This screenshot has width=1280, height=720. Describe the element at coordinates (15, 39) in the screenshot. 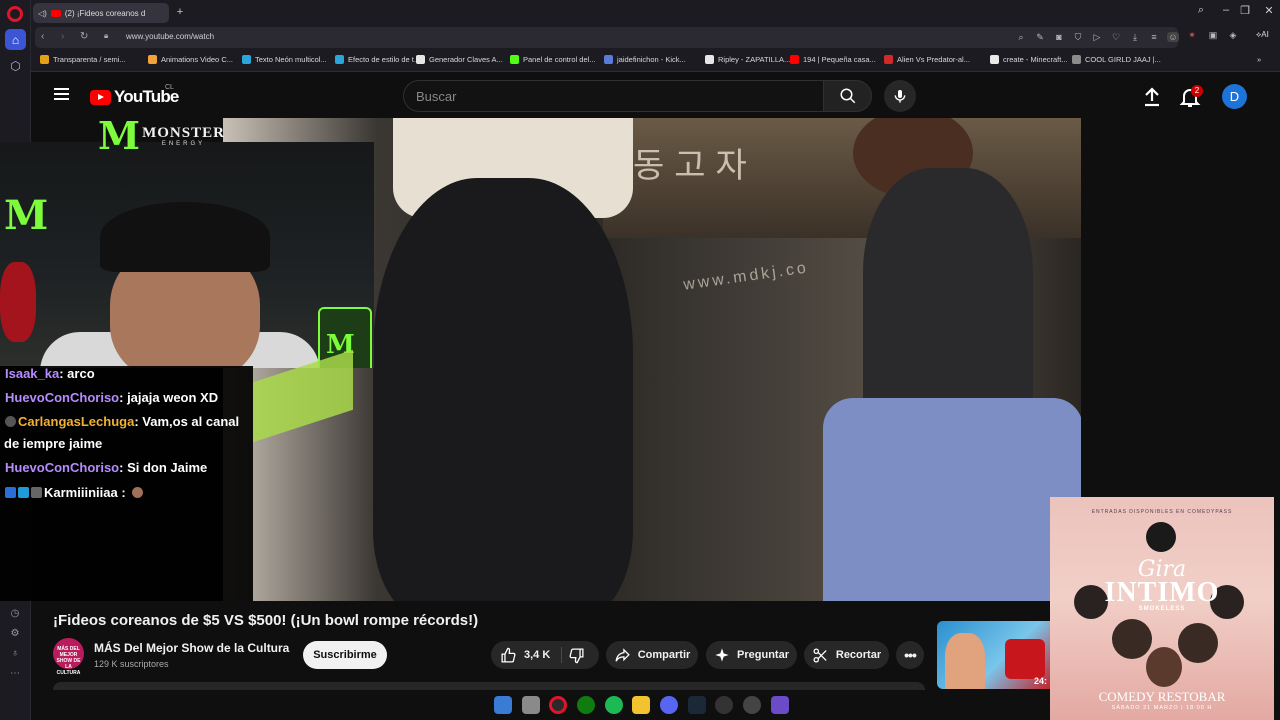

I see `home-icon: ⌂` at that location.